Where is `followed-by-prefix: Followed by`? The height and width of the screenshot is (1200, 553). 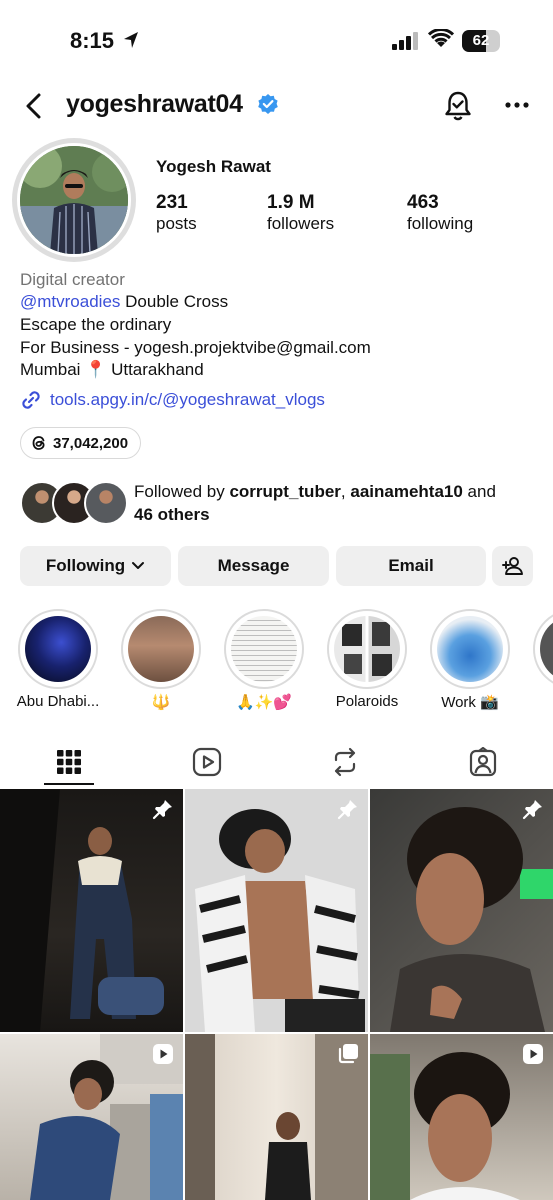
followed-by-prefix: Followed by is located at coordinates (182, 491).